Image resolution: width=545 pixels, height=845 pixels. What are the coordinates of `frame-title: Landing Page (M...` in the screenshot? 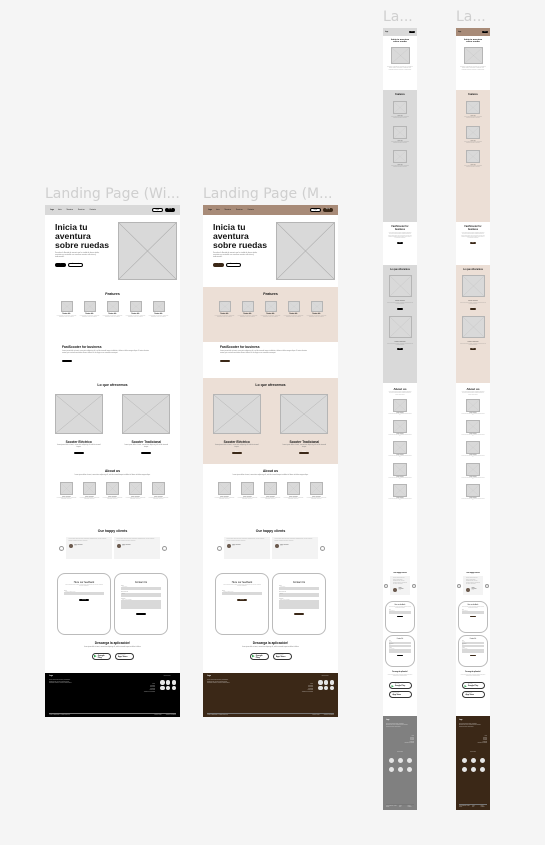 It's located at (267, 194).